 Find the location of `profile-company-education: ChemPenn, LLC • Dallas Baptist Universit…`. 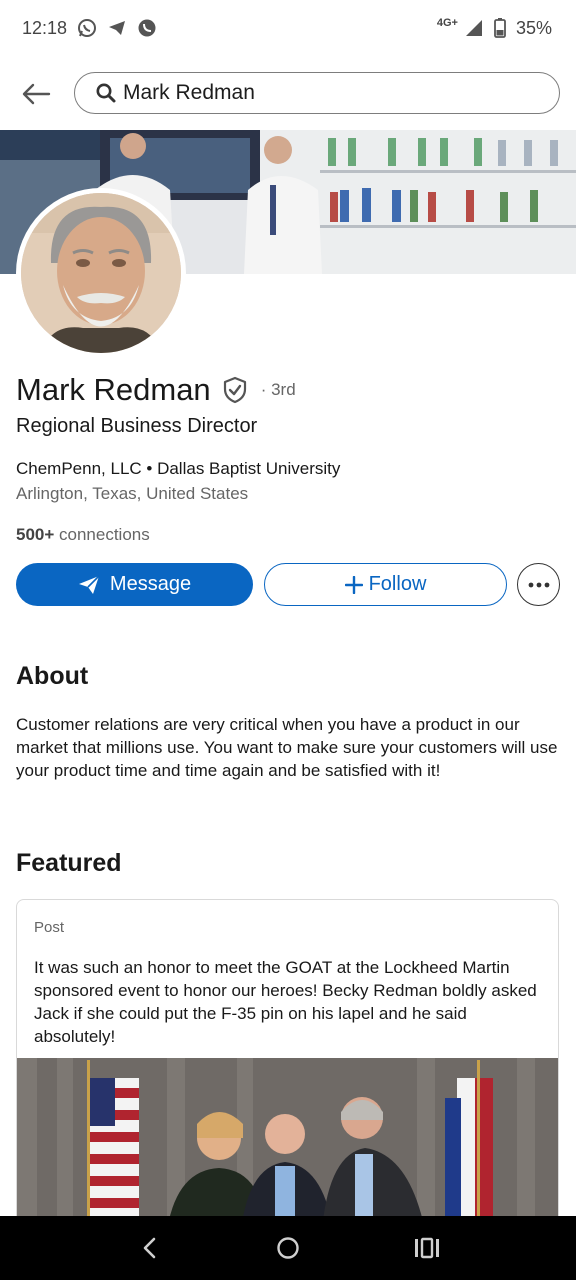

profile-company-education: ChemPenn, LLC • Dallas Baptist Universit… is located at coordinates (178, 469).